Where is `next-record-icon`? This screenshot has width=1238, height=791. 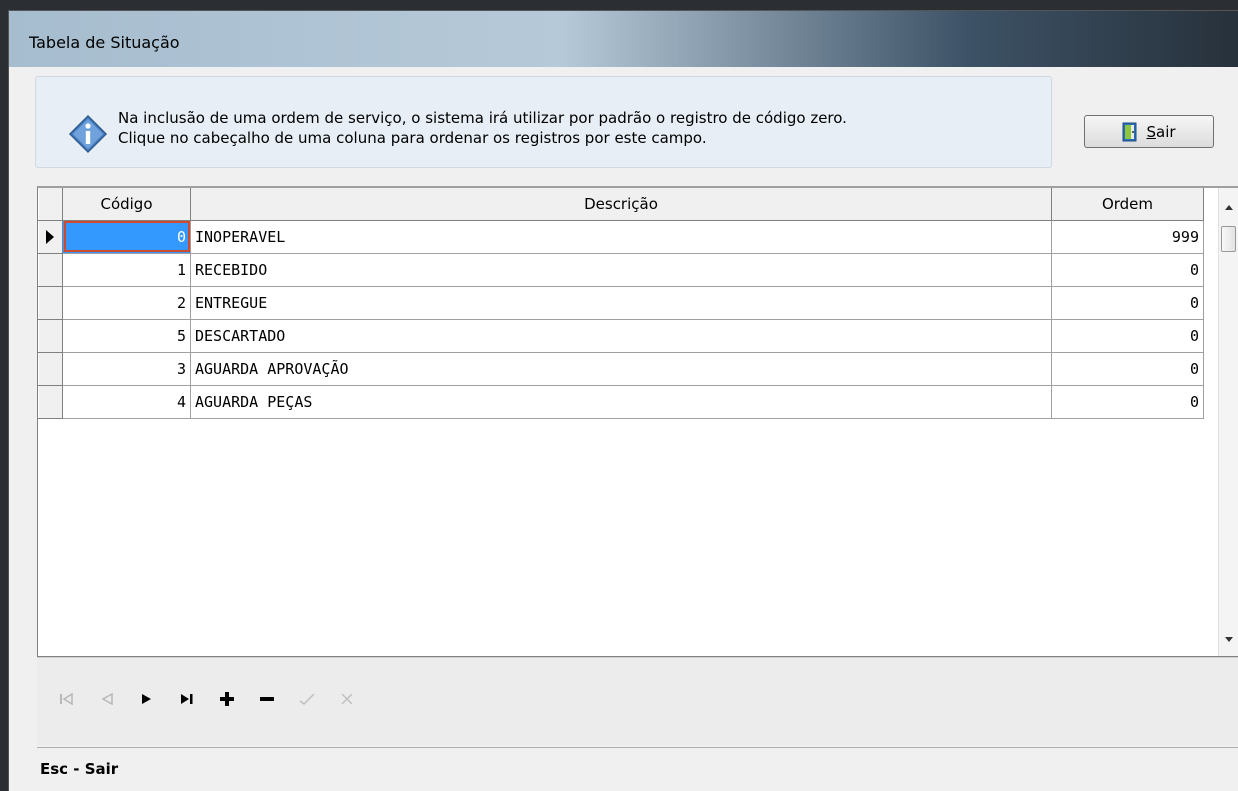 next-record-icon is located at coordinates (146, 699).